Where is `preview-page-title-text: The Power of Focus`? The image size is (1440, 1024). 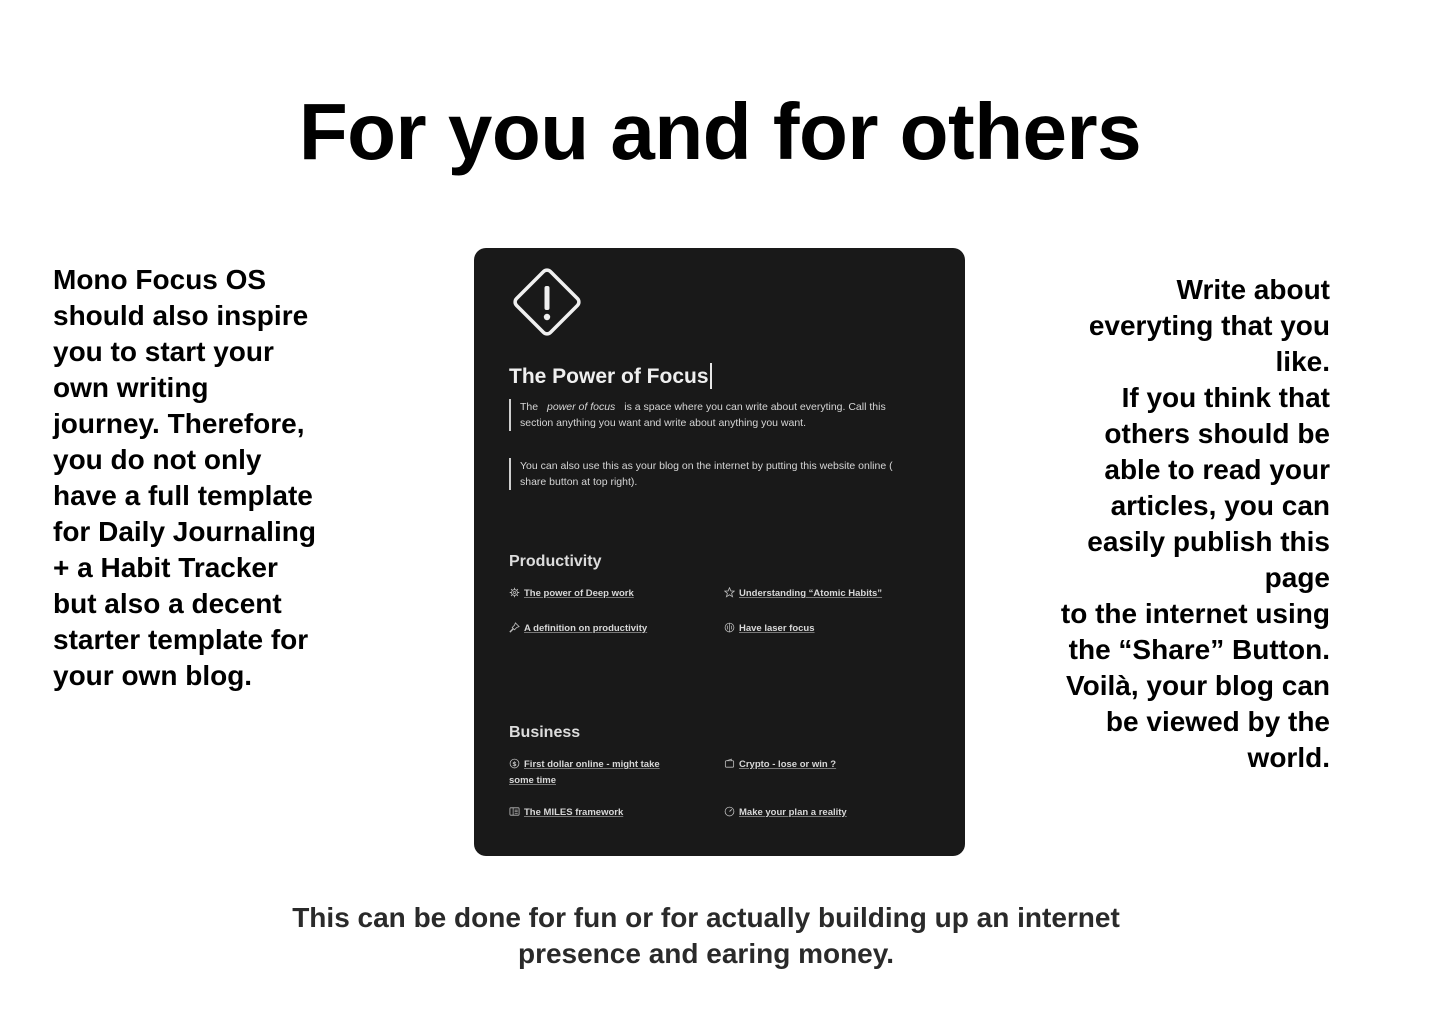
preview-page-title-text: The Power of Focus is located at coordinates (609, 376).